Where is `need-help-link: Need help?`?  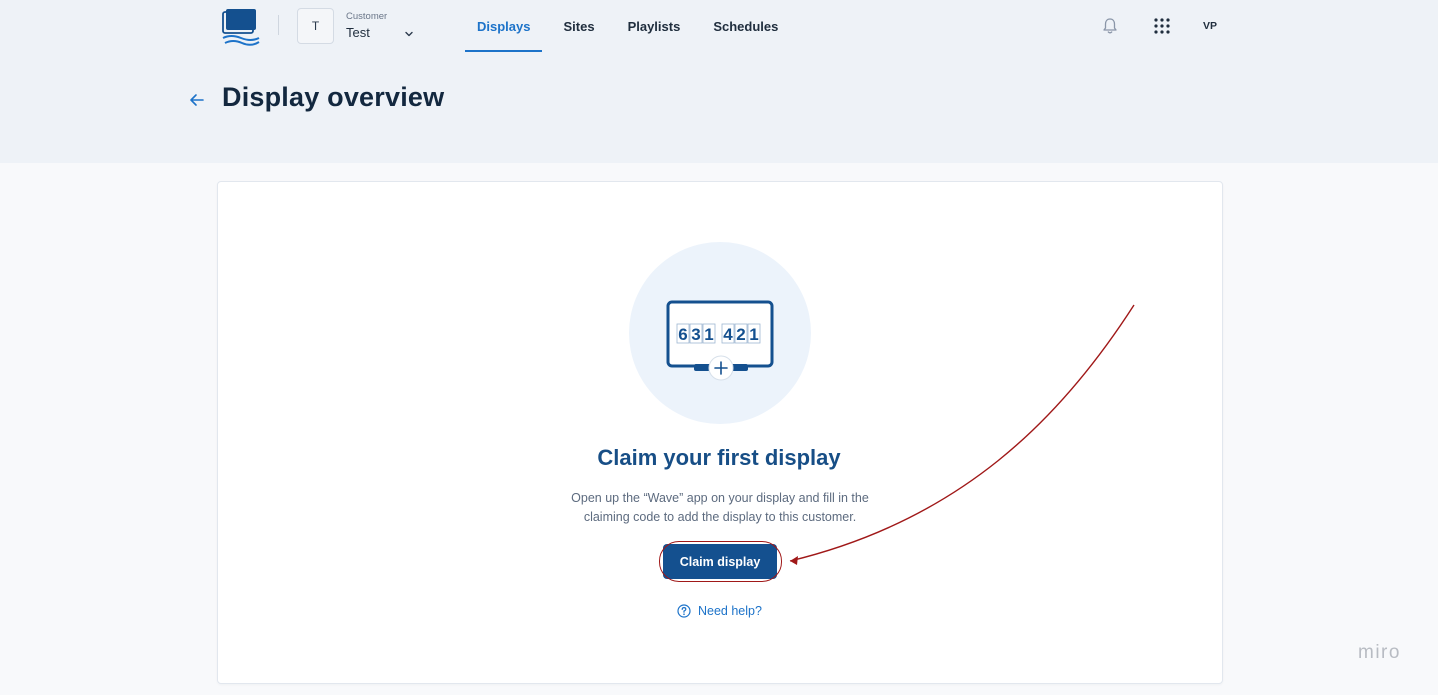
need-help-link: Need help? is located at coordinates (719, 611).